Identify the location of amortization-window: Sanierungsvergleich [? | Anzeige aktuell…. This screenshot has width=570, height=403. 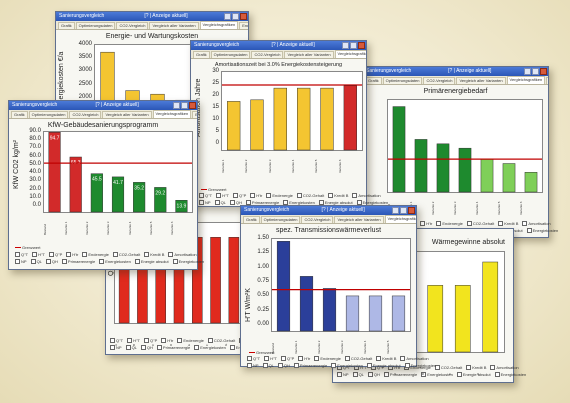
(289, 123).